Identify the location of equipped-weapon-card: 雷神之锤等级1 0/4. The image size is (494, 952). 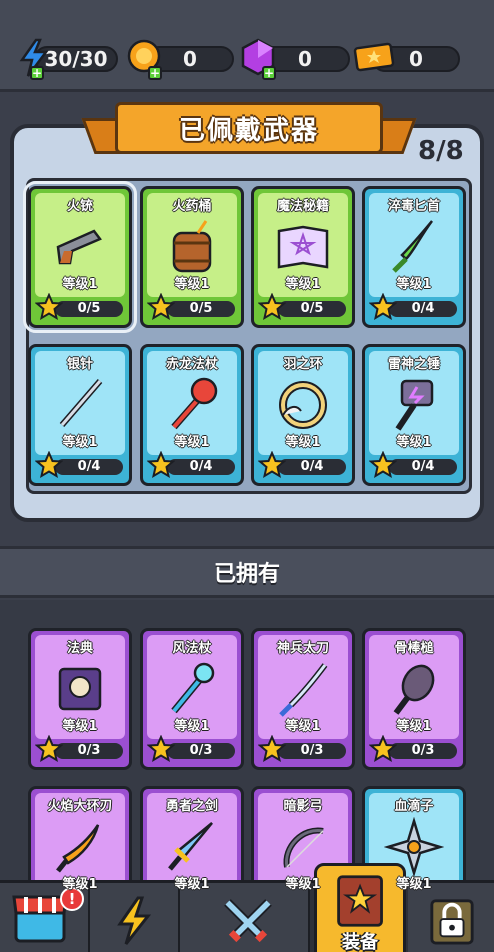
(414, 415).